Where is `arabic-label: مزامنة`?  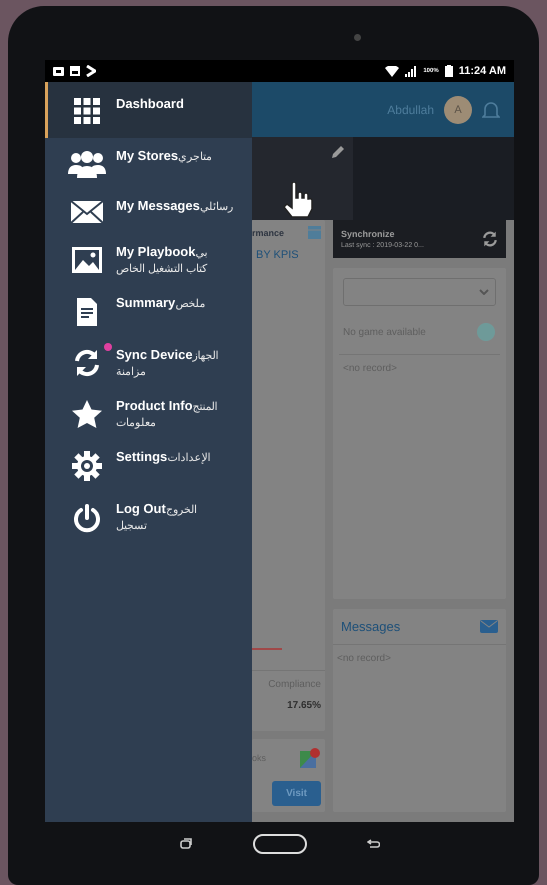 arabic-label: مزامنة is located at coordinates (131, 371).